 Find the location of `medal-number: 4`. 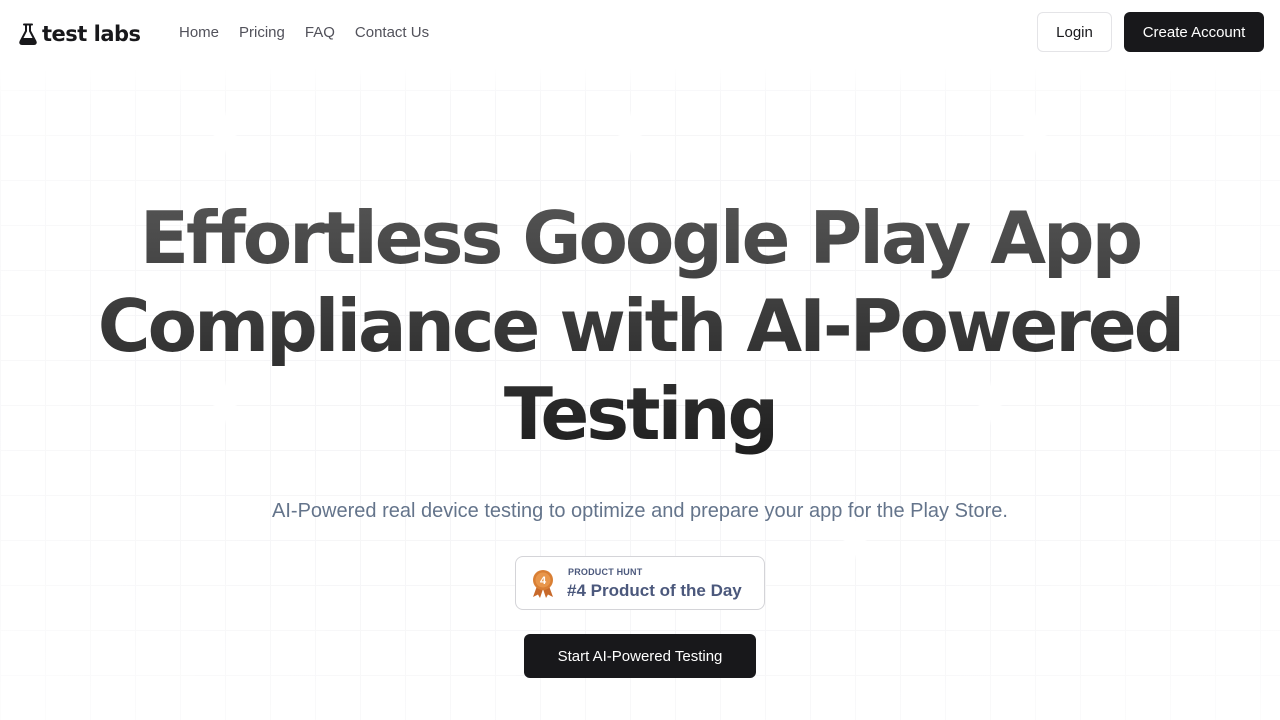

medal-number: 4 is located at coordinates (543, 581).